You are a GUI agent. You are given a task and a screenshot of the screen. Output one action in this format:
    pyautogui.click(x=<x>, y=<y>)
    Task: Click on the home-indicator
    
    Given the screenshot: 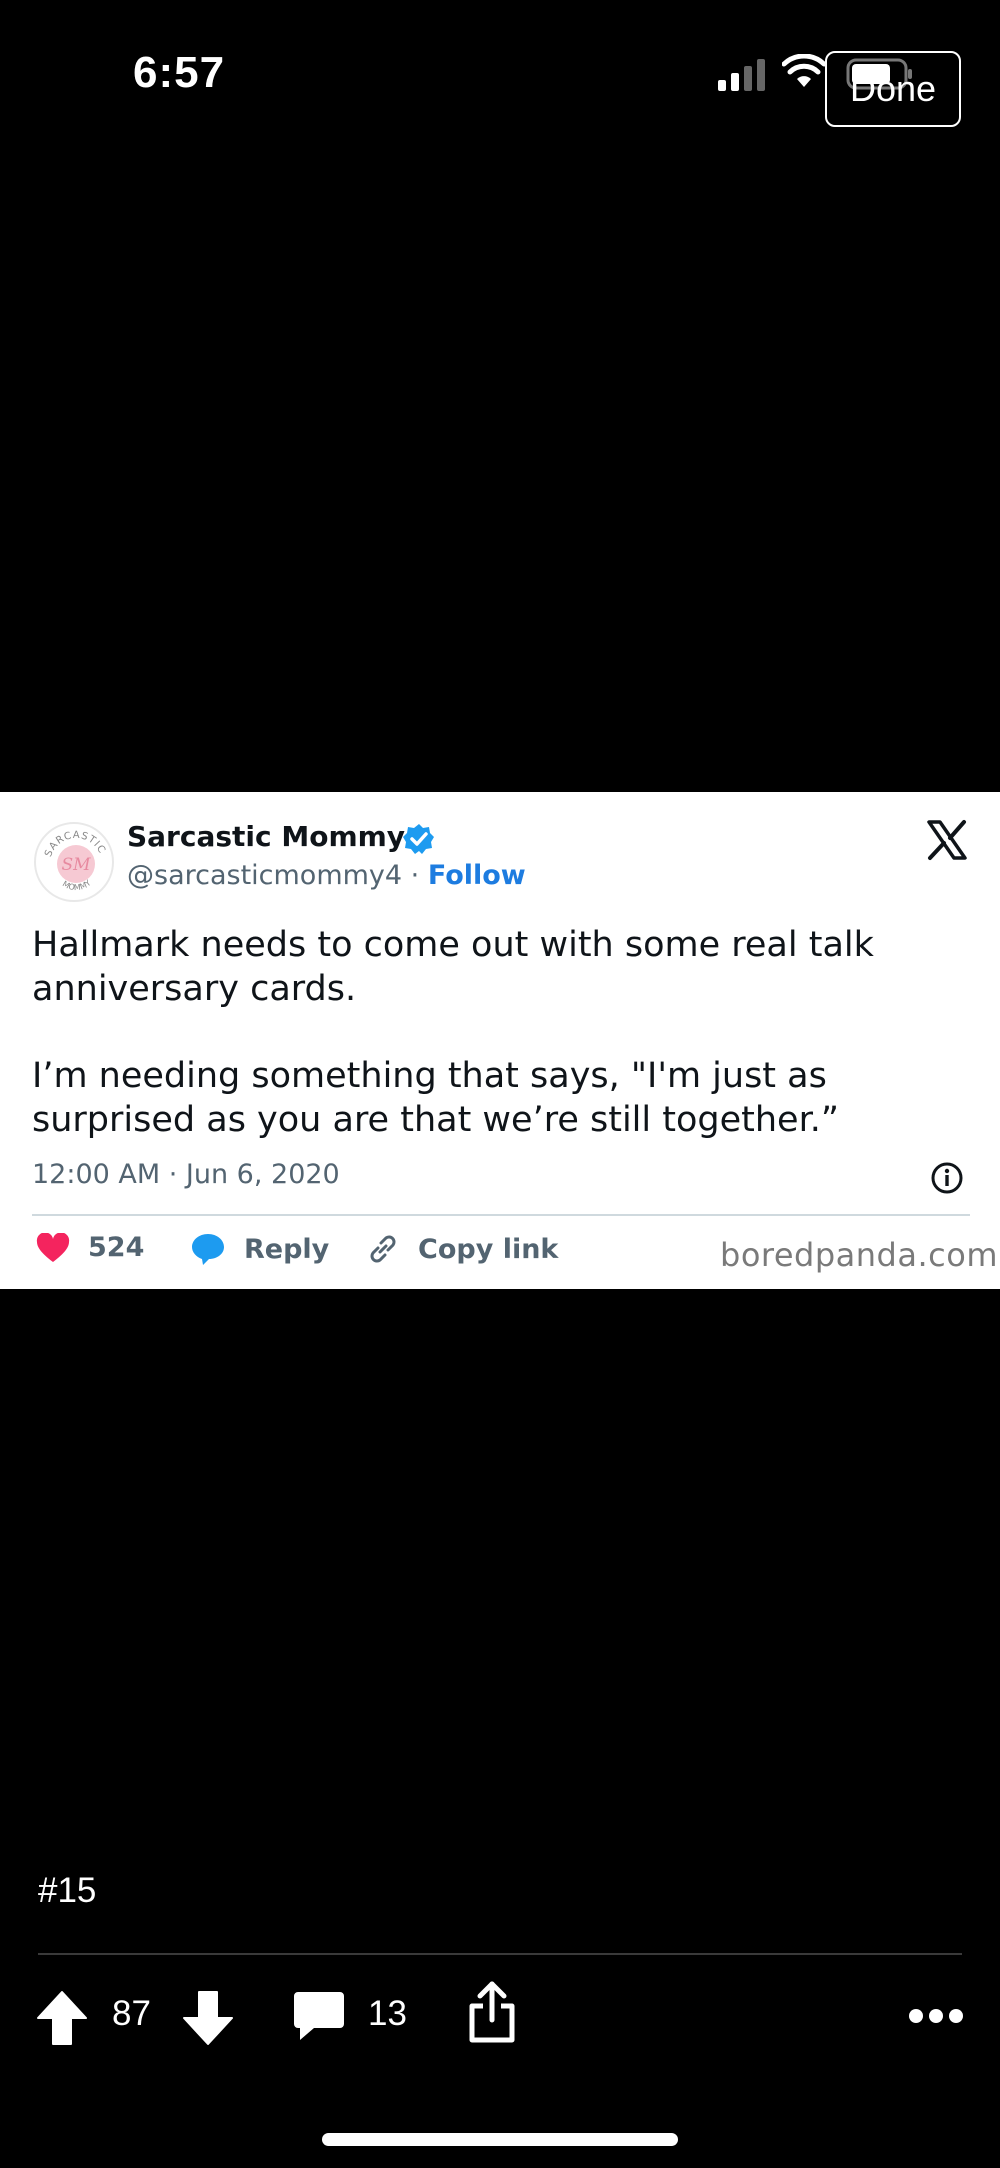 What is the action you would take?
    pyautogui.click(x=500, y=2139)
    